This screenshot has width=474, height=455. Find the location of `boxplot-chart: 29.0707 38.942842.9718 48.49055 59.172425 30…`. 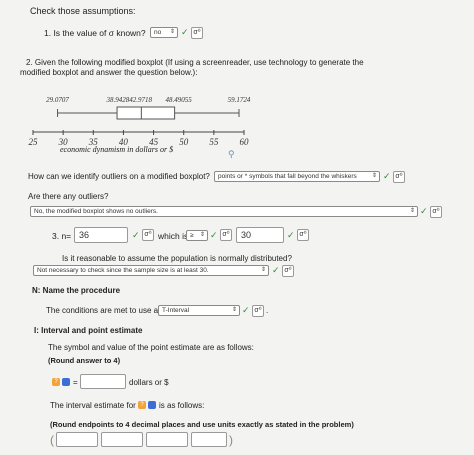

boxplot-chart: 29.0707 38.942842.9718 48.49055 59.172425 30… is located at coordinates (140, 121).